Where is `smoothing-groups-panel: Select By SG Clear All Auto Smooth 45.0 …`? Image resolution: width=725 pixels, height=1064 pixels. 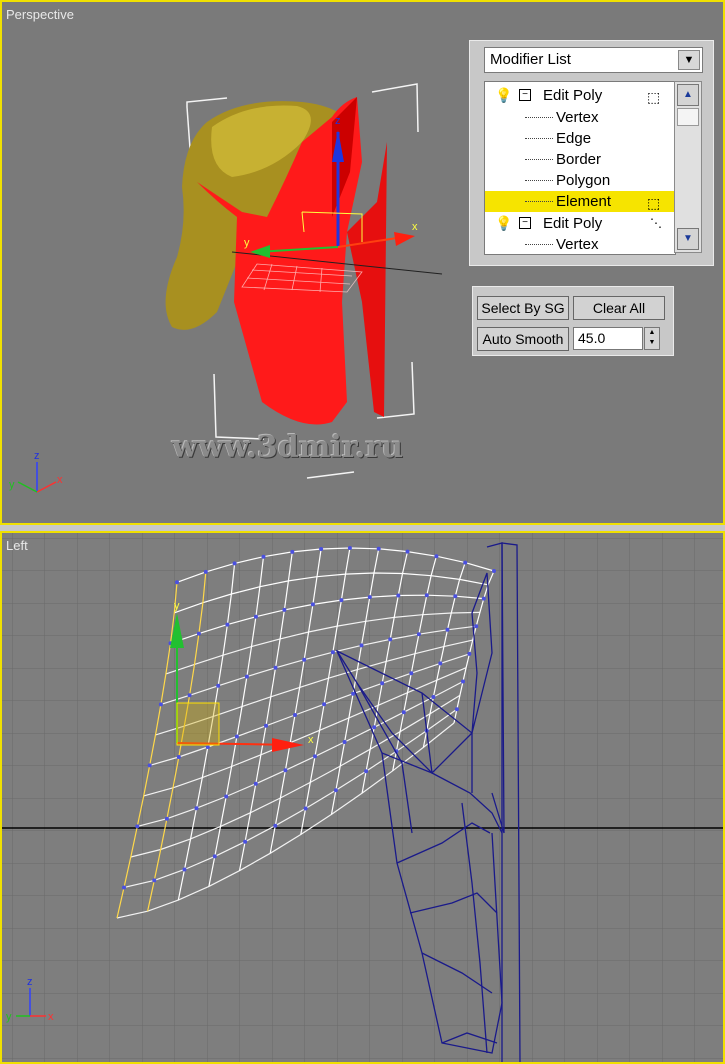
smoothing-groups-panel: Select By SG Clear All Auto Smooth 45.0 … is located at coordinates (573, 321).